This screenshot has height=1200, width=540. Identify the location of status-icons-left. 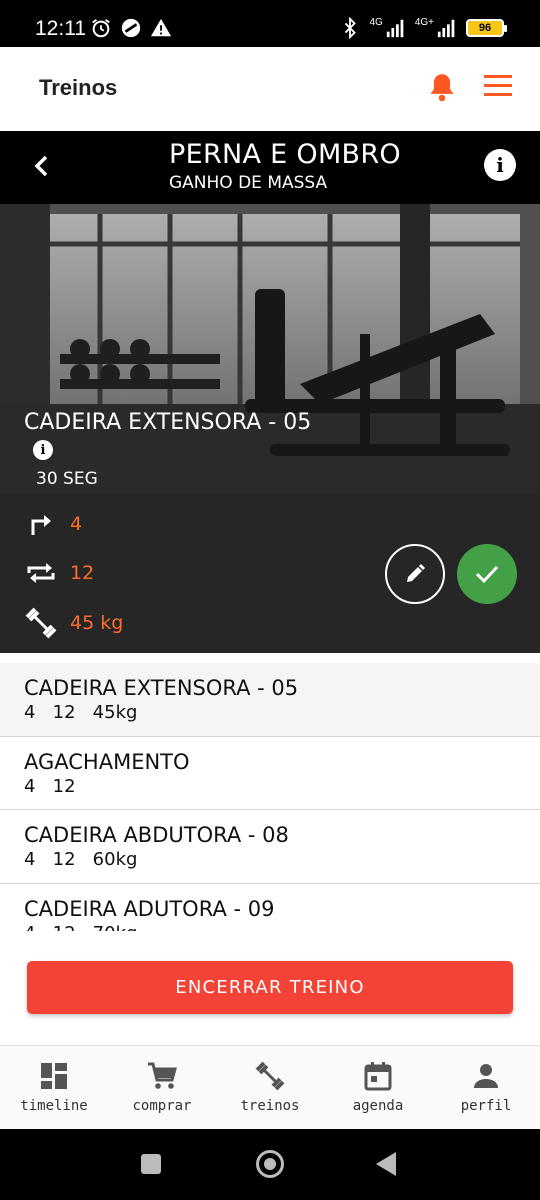
(131, 28).